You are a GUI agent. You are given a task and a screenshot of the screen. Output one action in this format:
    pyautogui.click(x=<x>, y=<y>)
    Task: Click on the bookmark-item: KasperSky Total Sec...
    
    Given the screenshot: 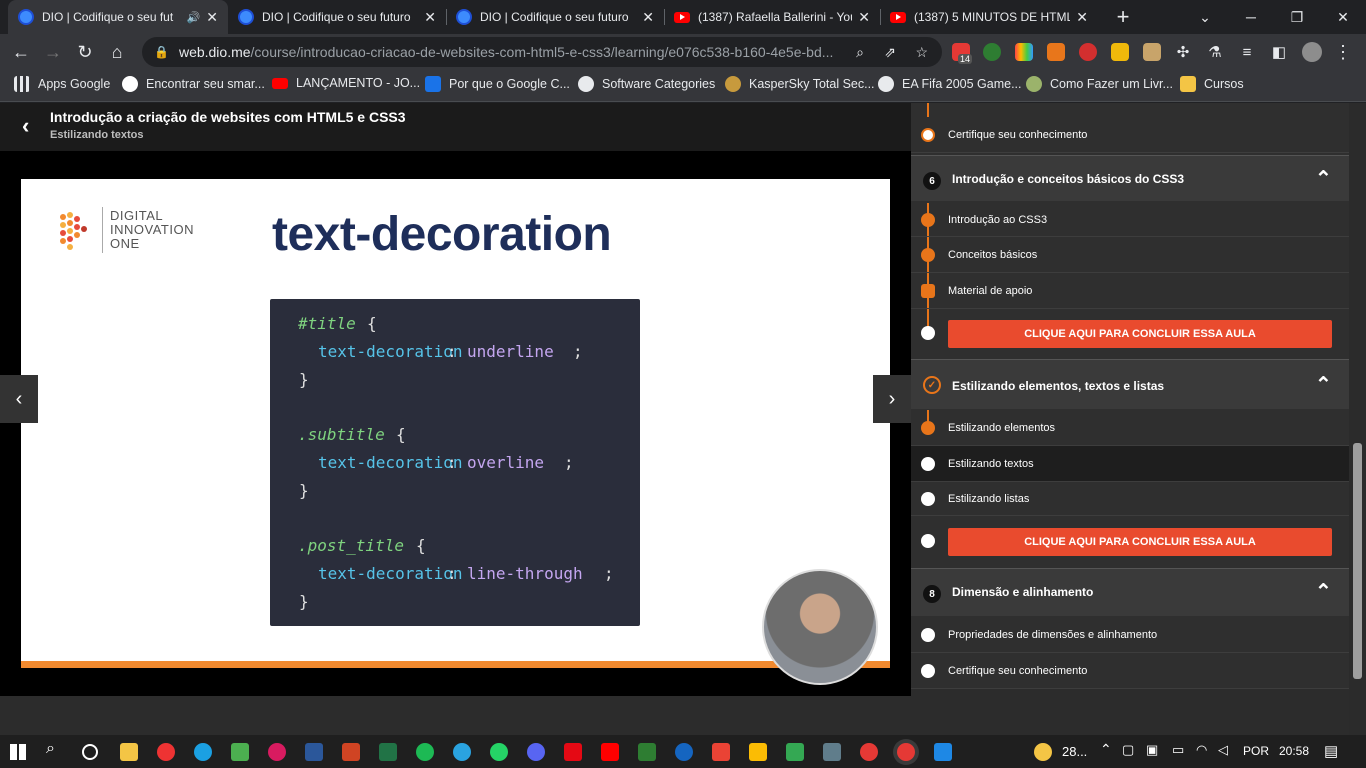 What is the action you would take?
    pyautogui.click(x=800, y=84)
    